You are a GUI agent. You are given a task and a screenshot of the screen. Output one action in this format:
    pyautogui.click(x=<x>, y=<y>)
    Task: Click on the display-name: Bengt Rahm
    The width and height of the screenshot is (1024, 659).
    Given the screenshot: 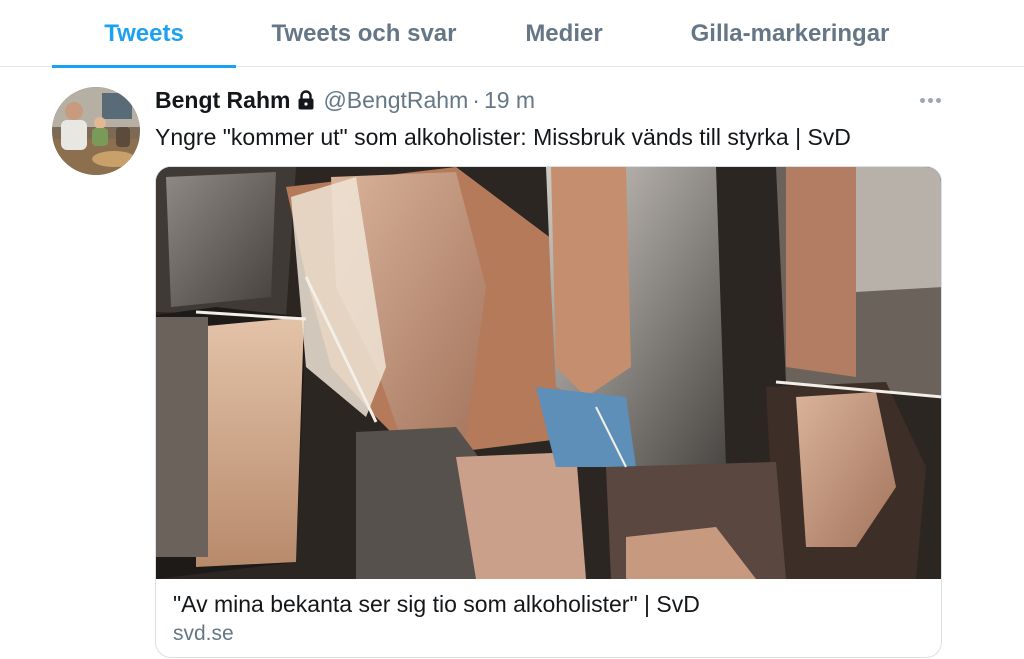 What is the action you would take?
    pyautogui.click(x=222, y=100)
    